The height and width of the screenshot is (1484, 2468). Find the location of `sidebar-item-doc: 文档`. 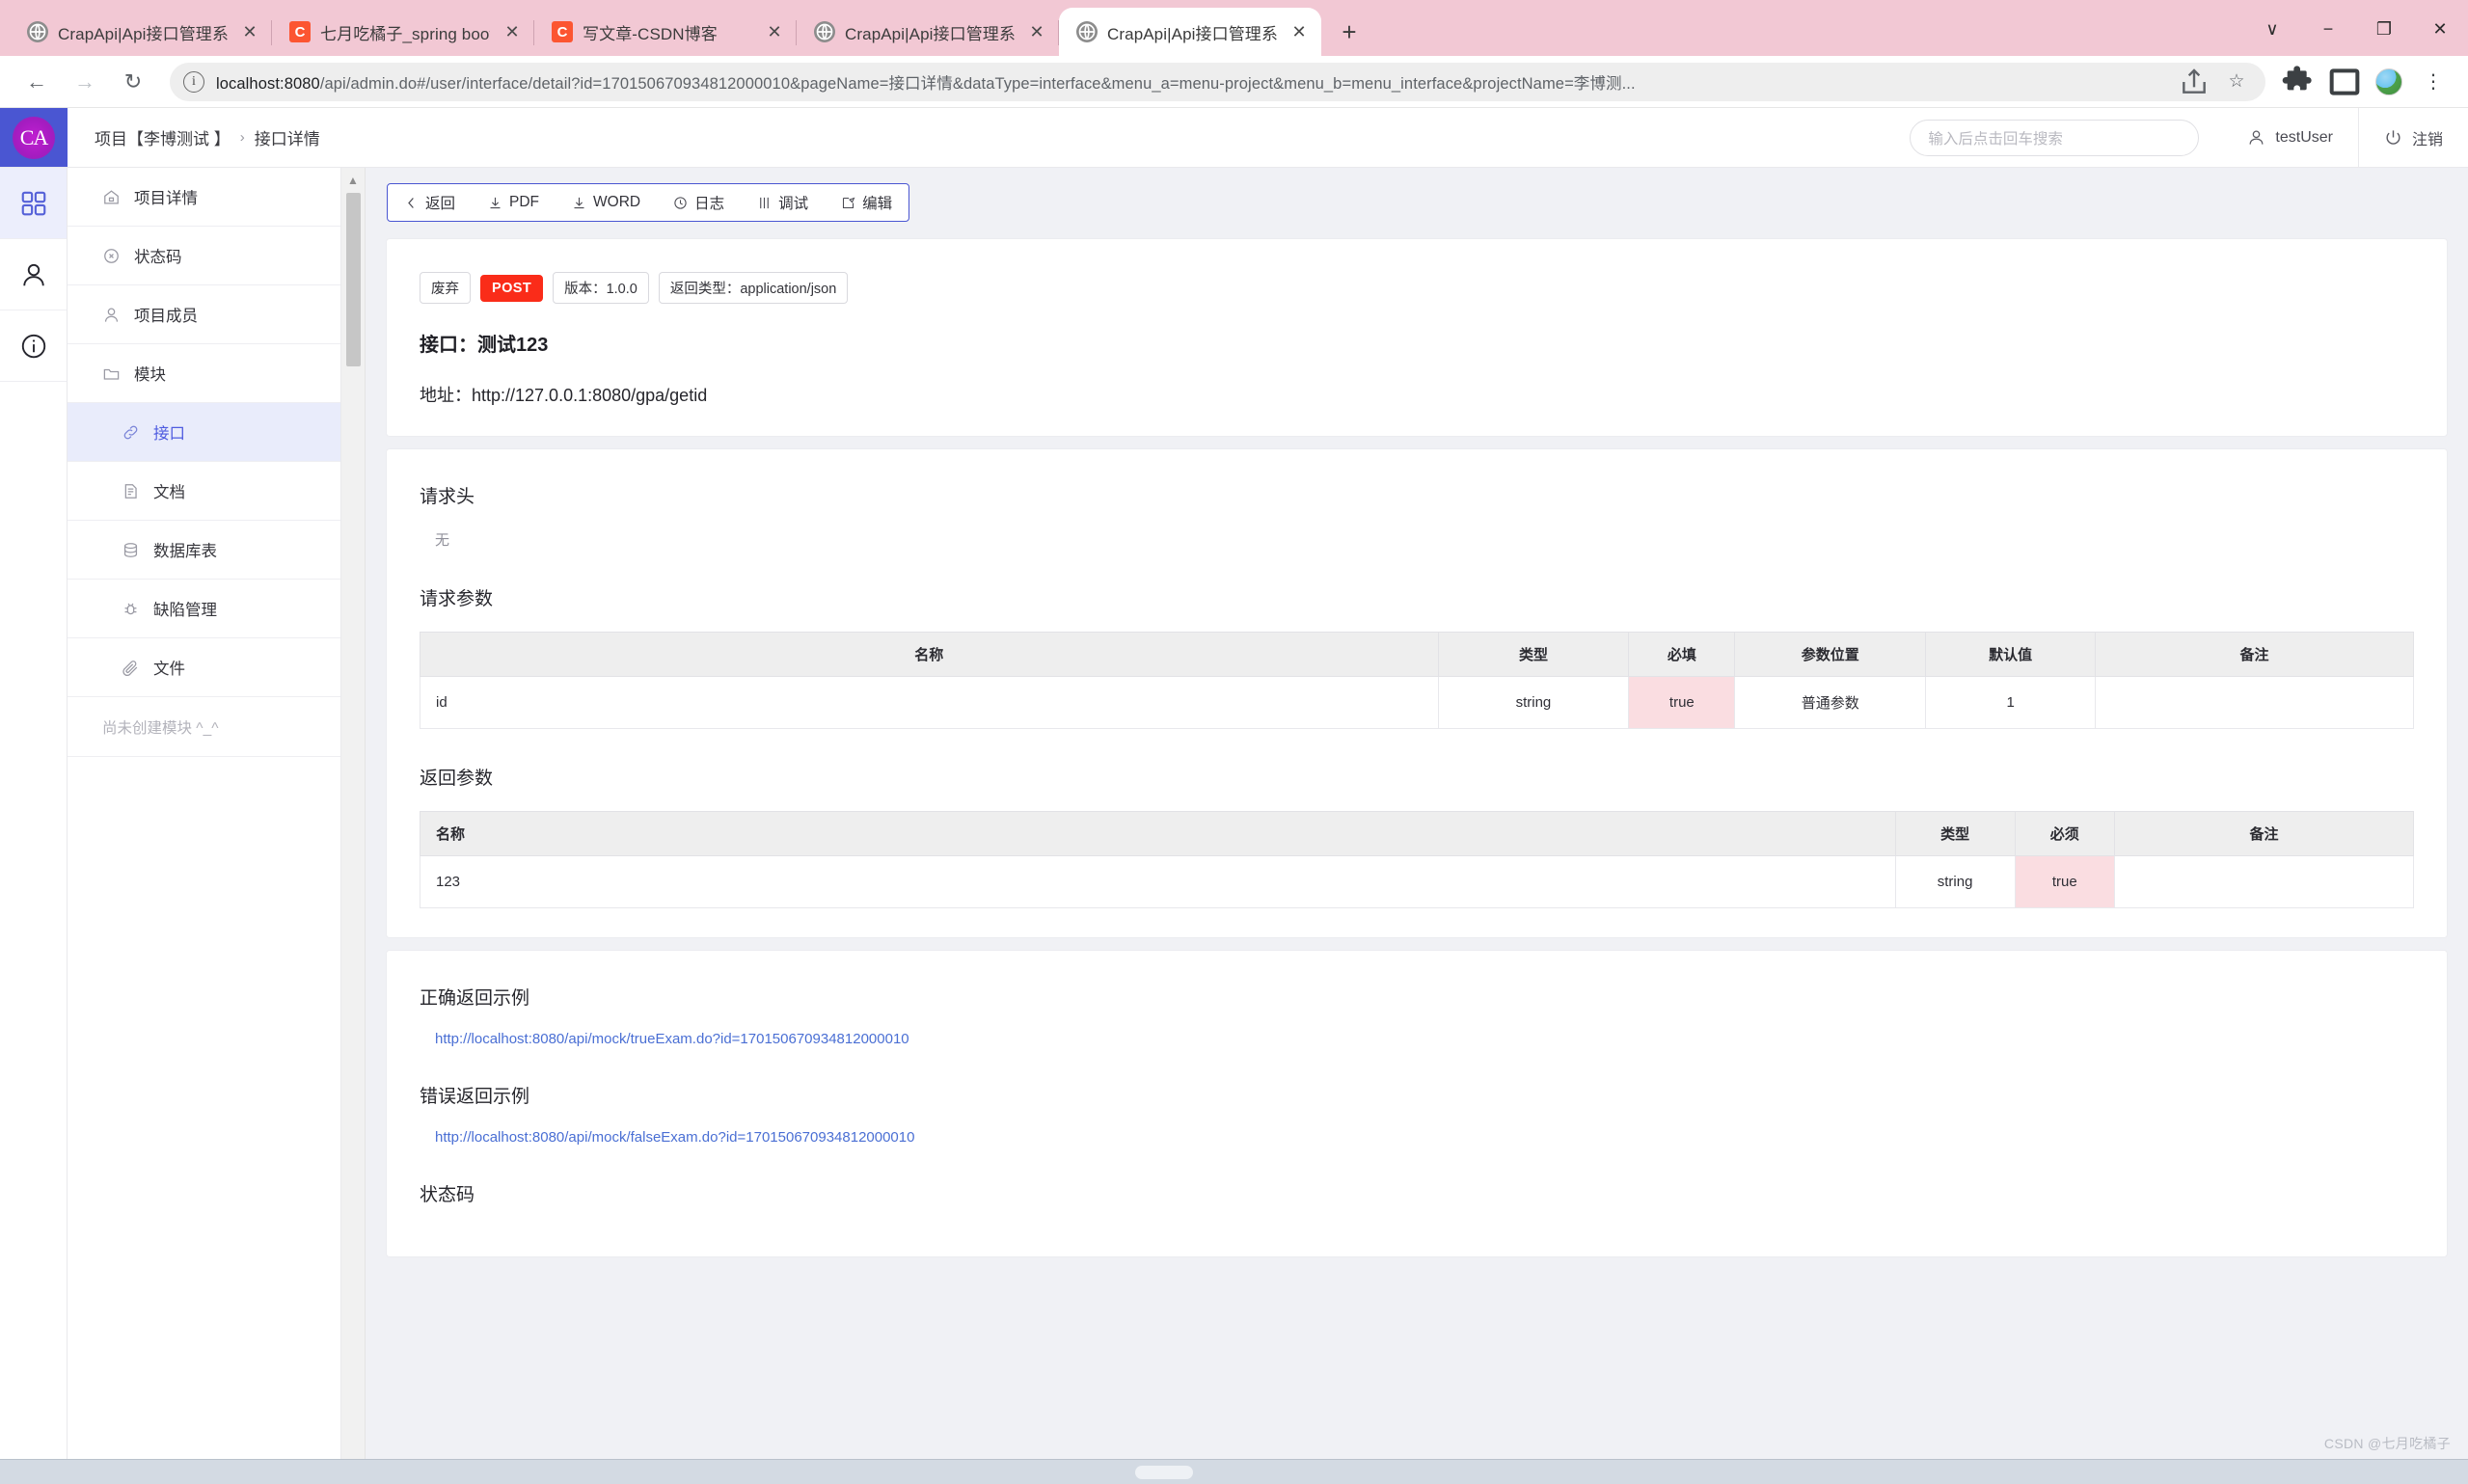

sidebar-item-doc: 文档 is located at coordinates (204, 491).